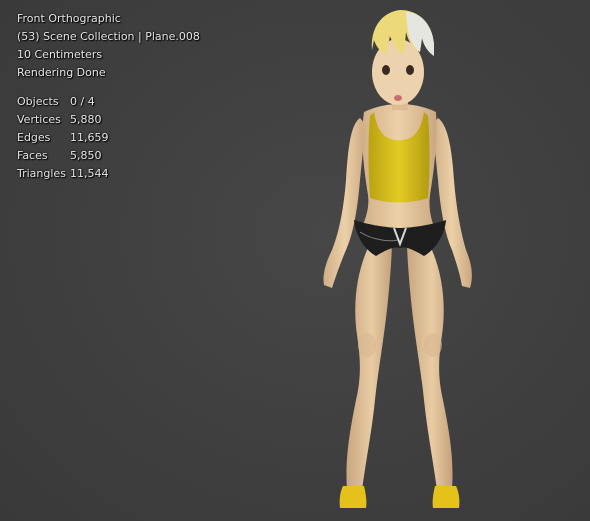 The height and width of the screenshot is (521, 590). What do you see at coordinates (41, 173) in the screenshot?
I see `stat-label: Triangles` at bounding box center [41, 173].